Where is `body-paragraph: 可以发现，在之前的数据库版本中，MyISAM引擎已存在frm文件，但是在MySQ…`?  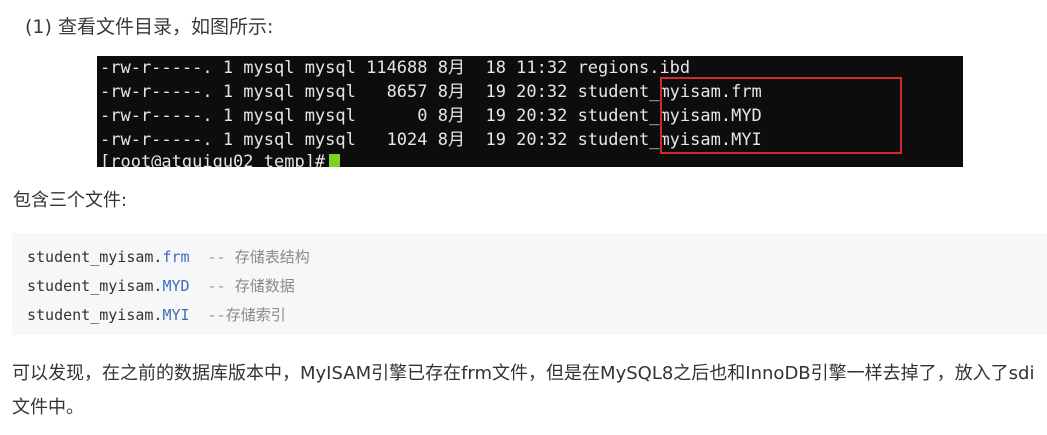
body-paragraph: 可以发现，在之前的数据库版本中，MyISAM引擎已存在frm文件，但是在MySQ… is located at coordinates (523, 390).